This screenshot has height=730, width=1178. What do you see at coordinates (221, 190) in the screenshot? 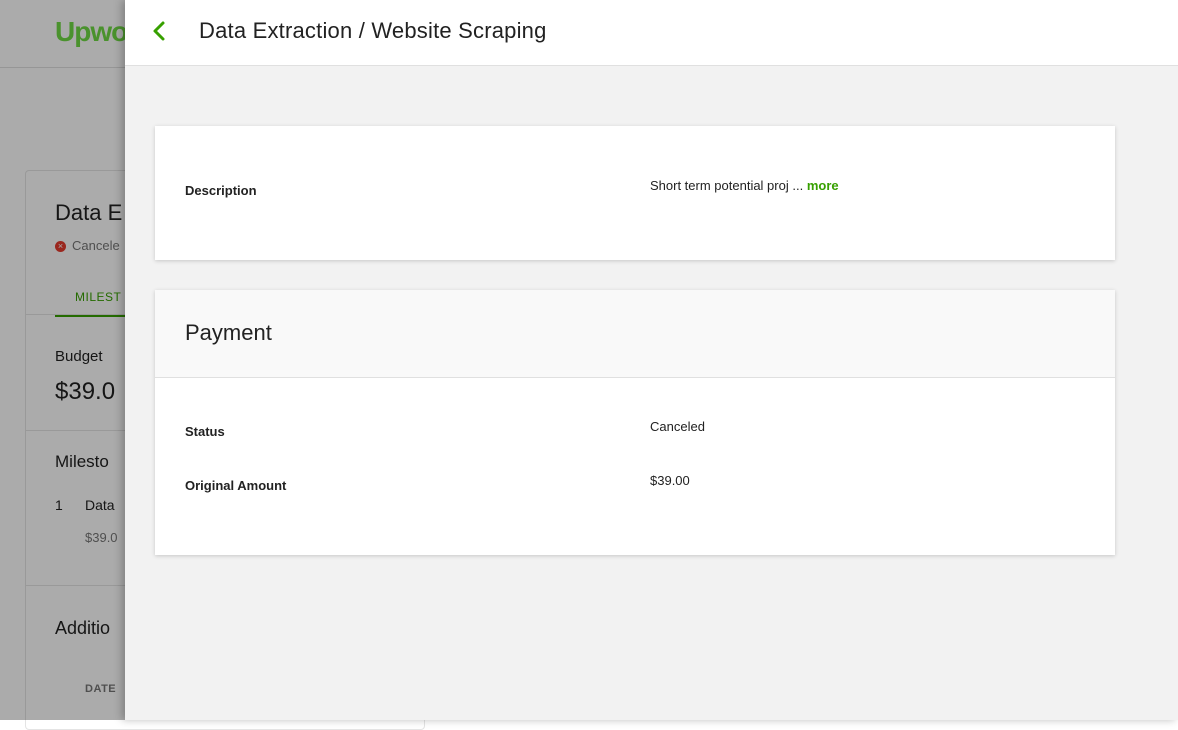
I see `description-label: Description` at bounding box center [221, 190].